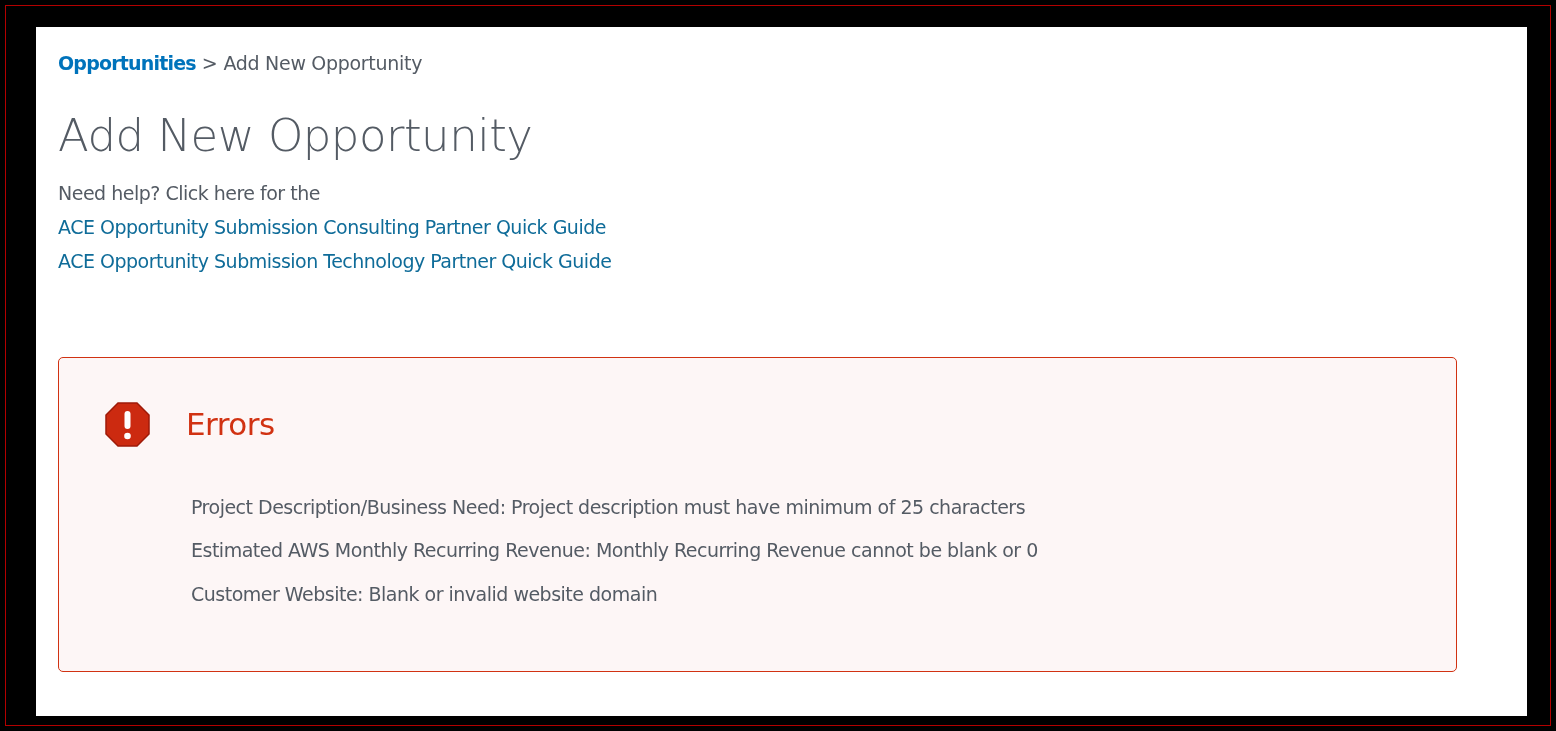  What do you see at coordinates (615, 550) in the screenshot?
I see `error-message: Estimated AWS Monthly Recurring Revenue: Monthly Recurring Revenue cannot be blank or 0` at bounding box center [615, 550].